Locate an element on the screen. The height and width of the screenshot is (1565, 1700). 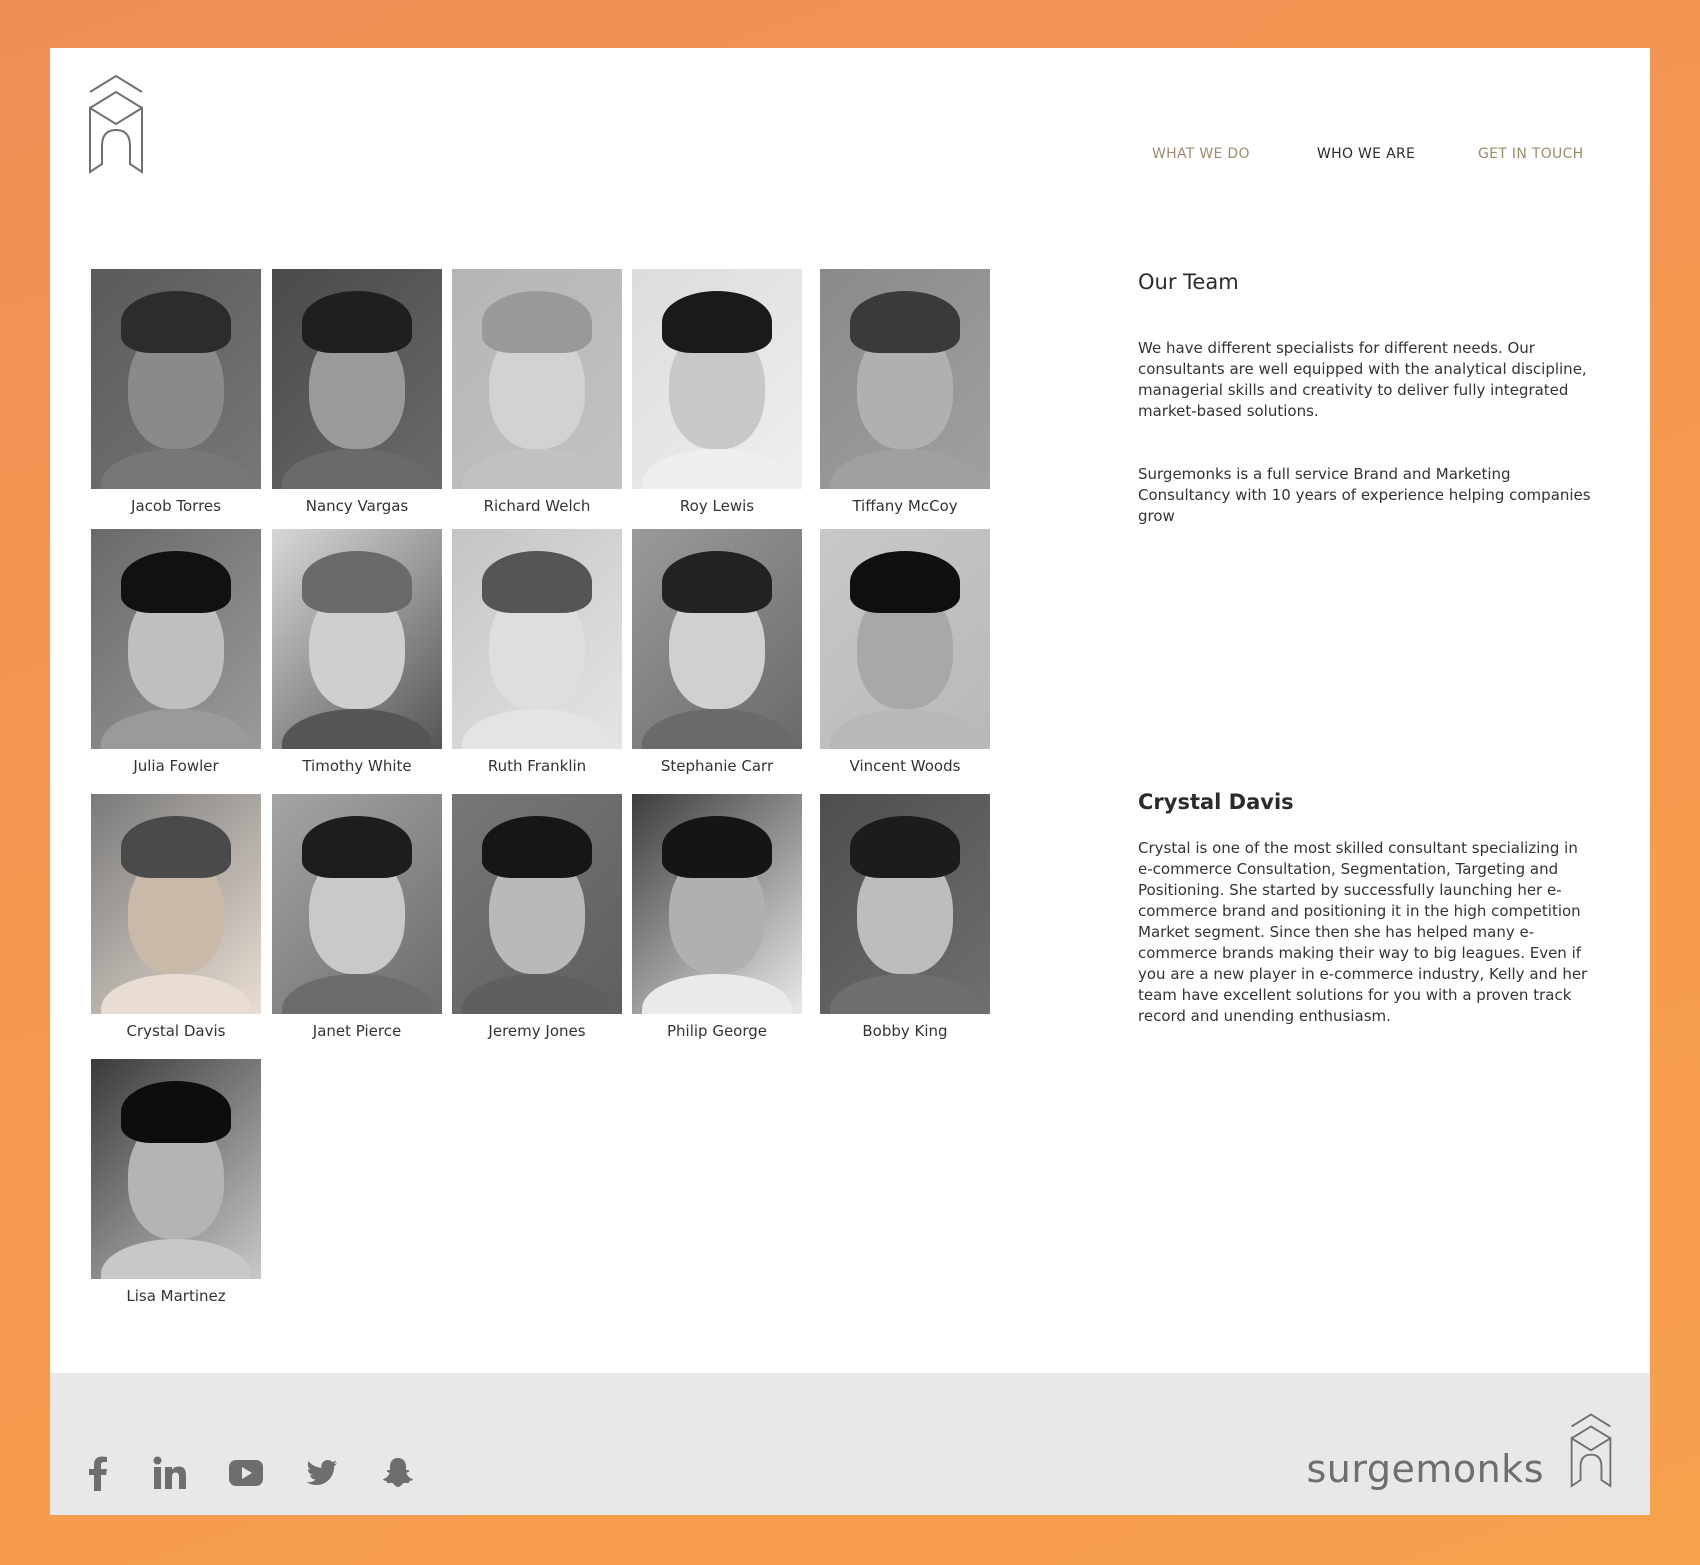
team-member-card: Stephanie Carr is located at coordinates (717, 652).